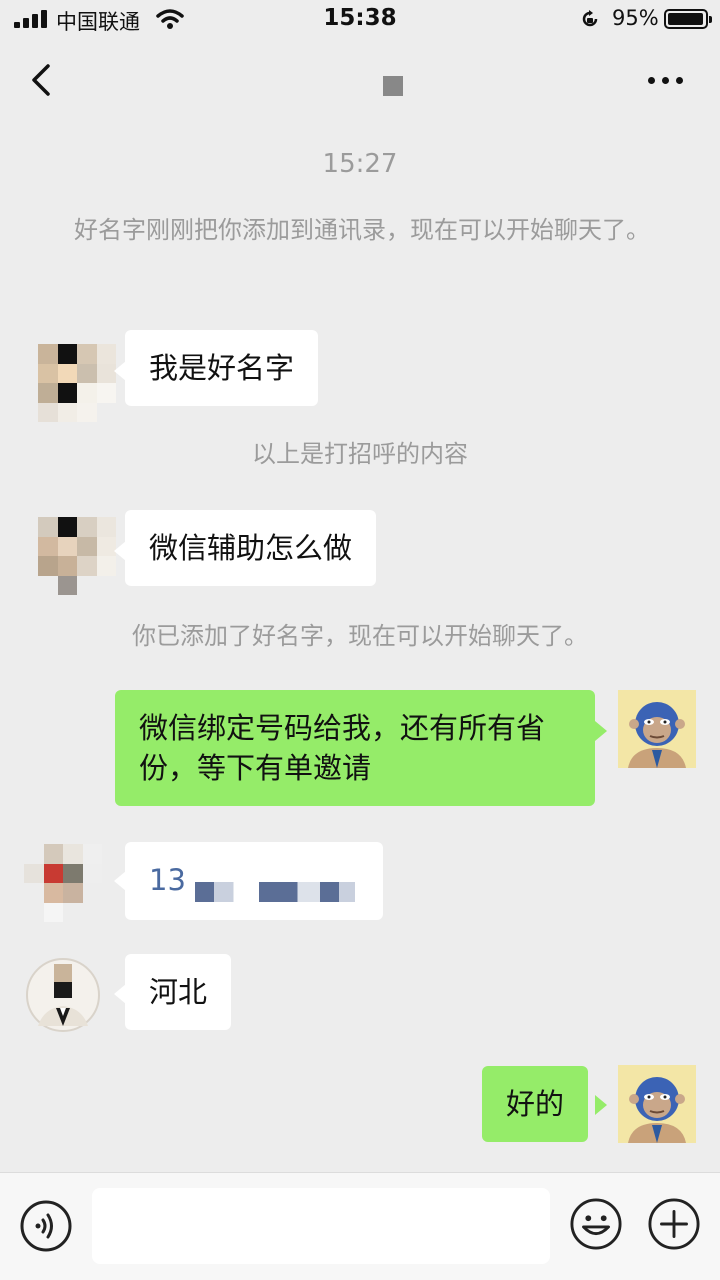  I want to click on chat-title, so click(393, 86).